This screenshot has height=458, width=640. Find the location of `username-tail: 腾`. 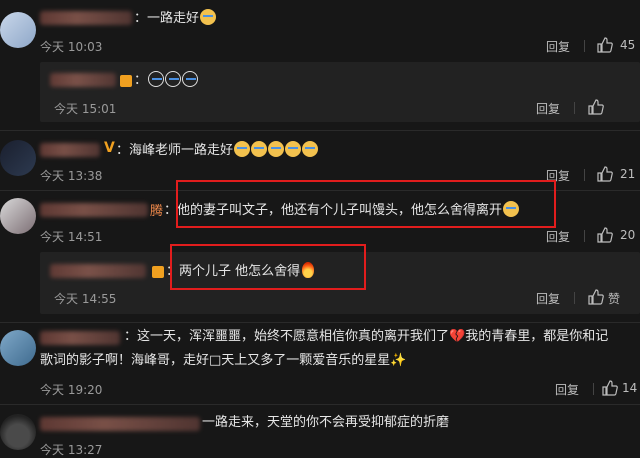

username-tail: 腾 is located at coordinates (156, 209).